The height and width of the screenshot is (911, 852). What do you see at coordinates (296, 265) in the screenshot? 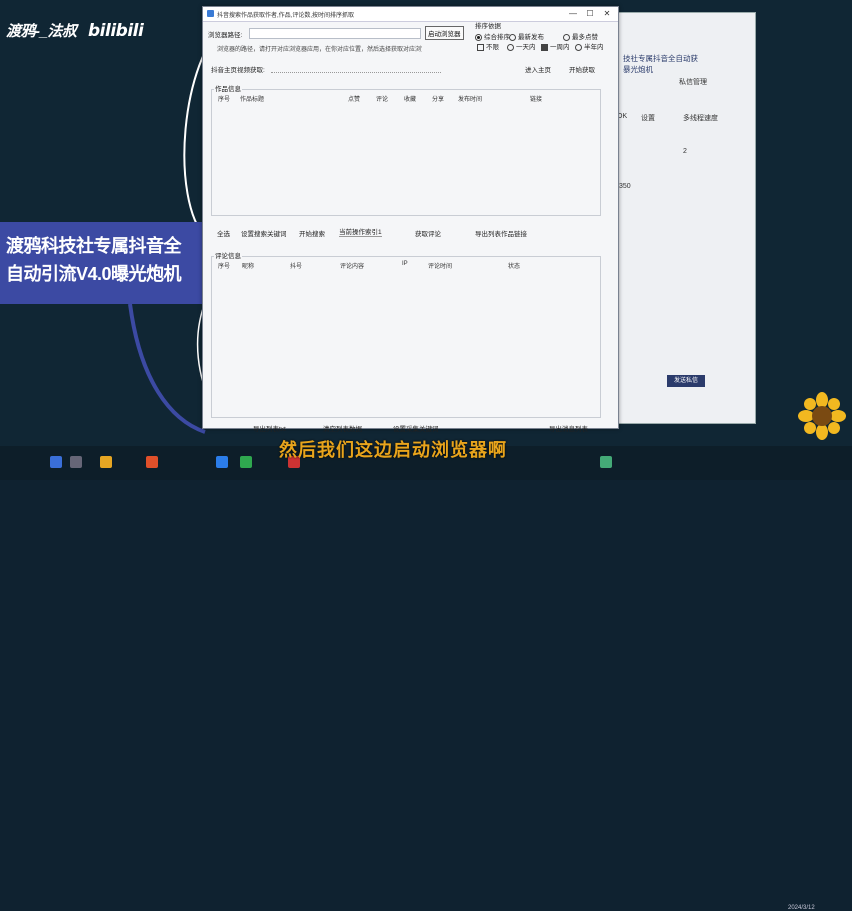
I see `comments-col-2: 抖号` at bounding box center [296, 265].